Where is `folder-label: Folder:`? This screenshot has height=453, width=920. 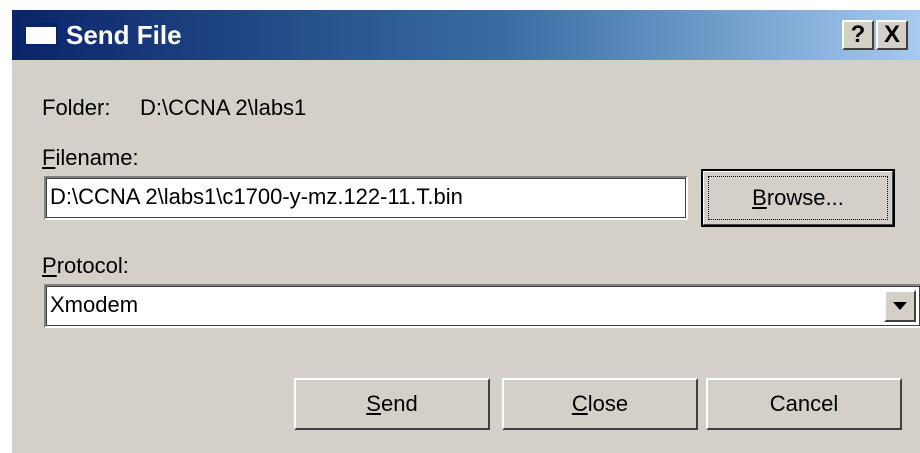
folder-label: Folder: is located at coordinates (76, 107).